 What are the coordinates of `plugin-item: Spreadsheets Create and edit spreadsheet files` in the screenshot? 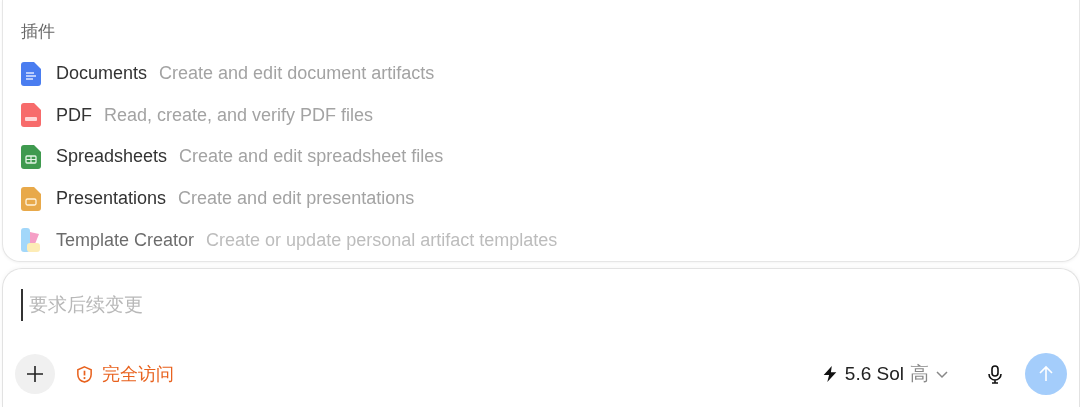 It's located at (541, 157).